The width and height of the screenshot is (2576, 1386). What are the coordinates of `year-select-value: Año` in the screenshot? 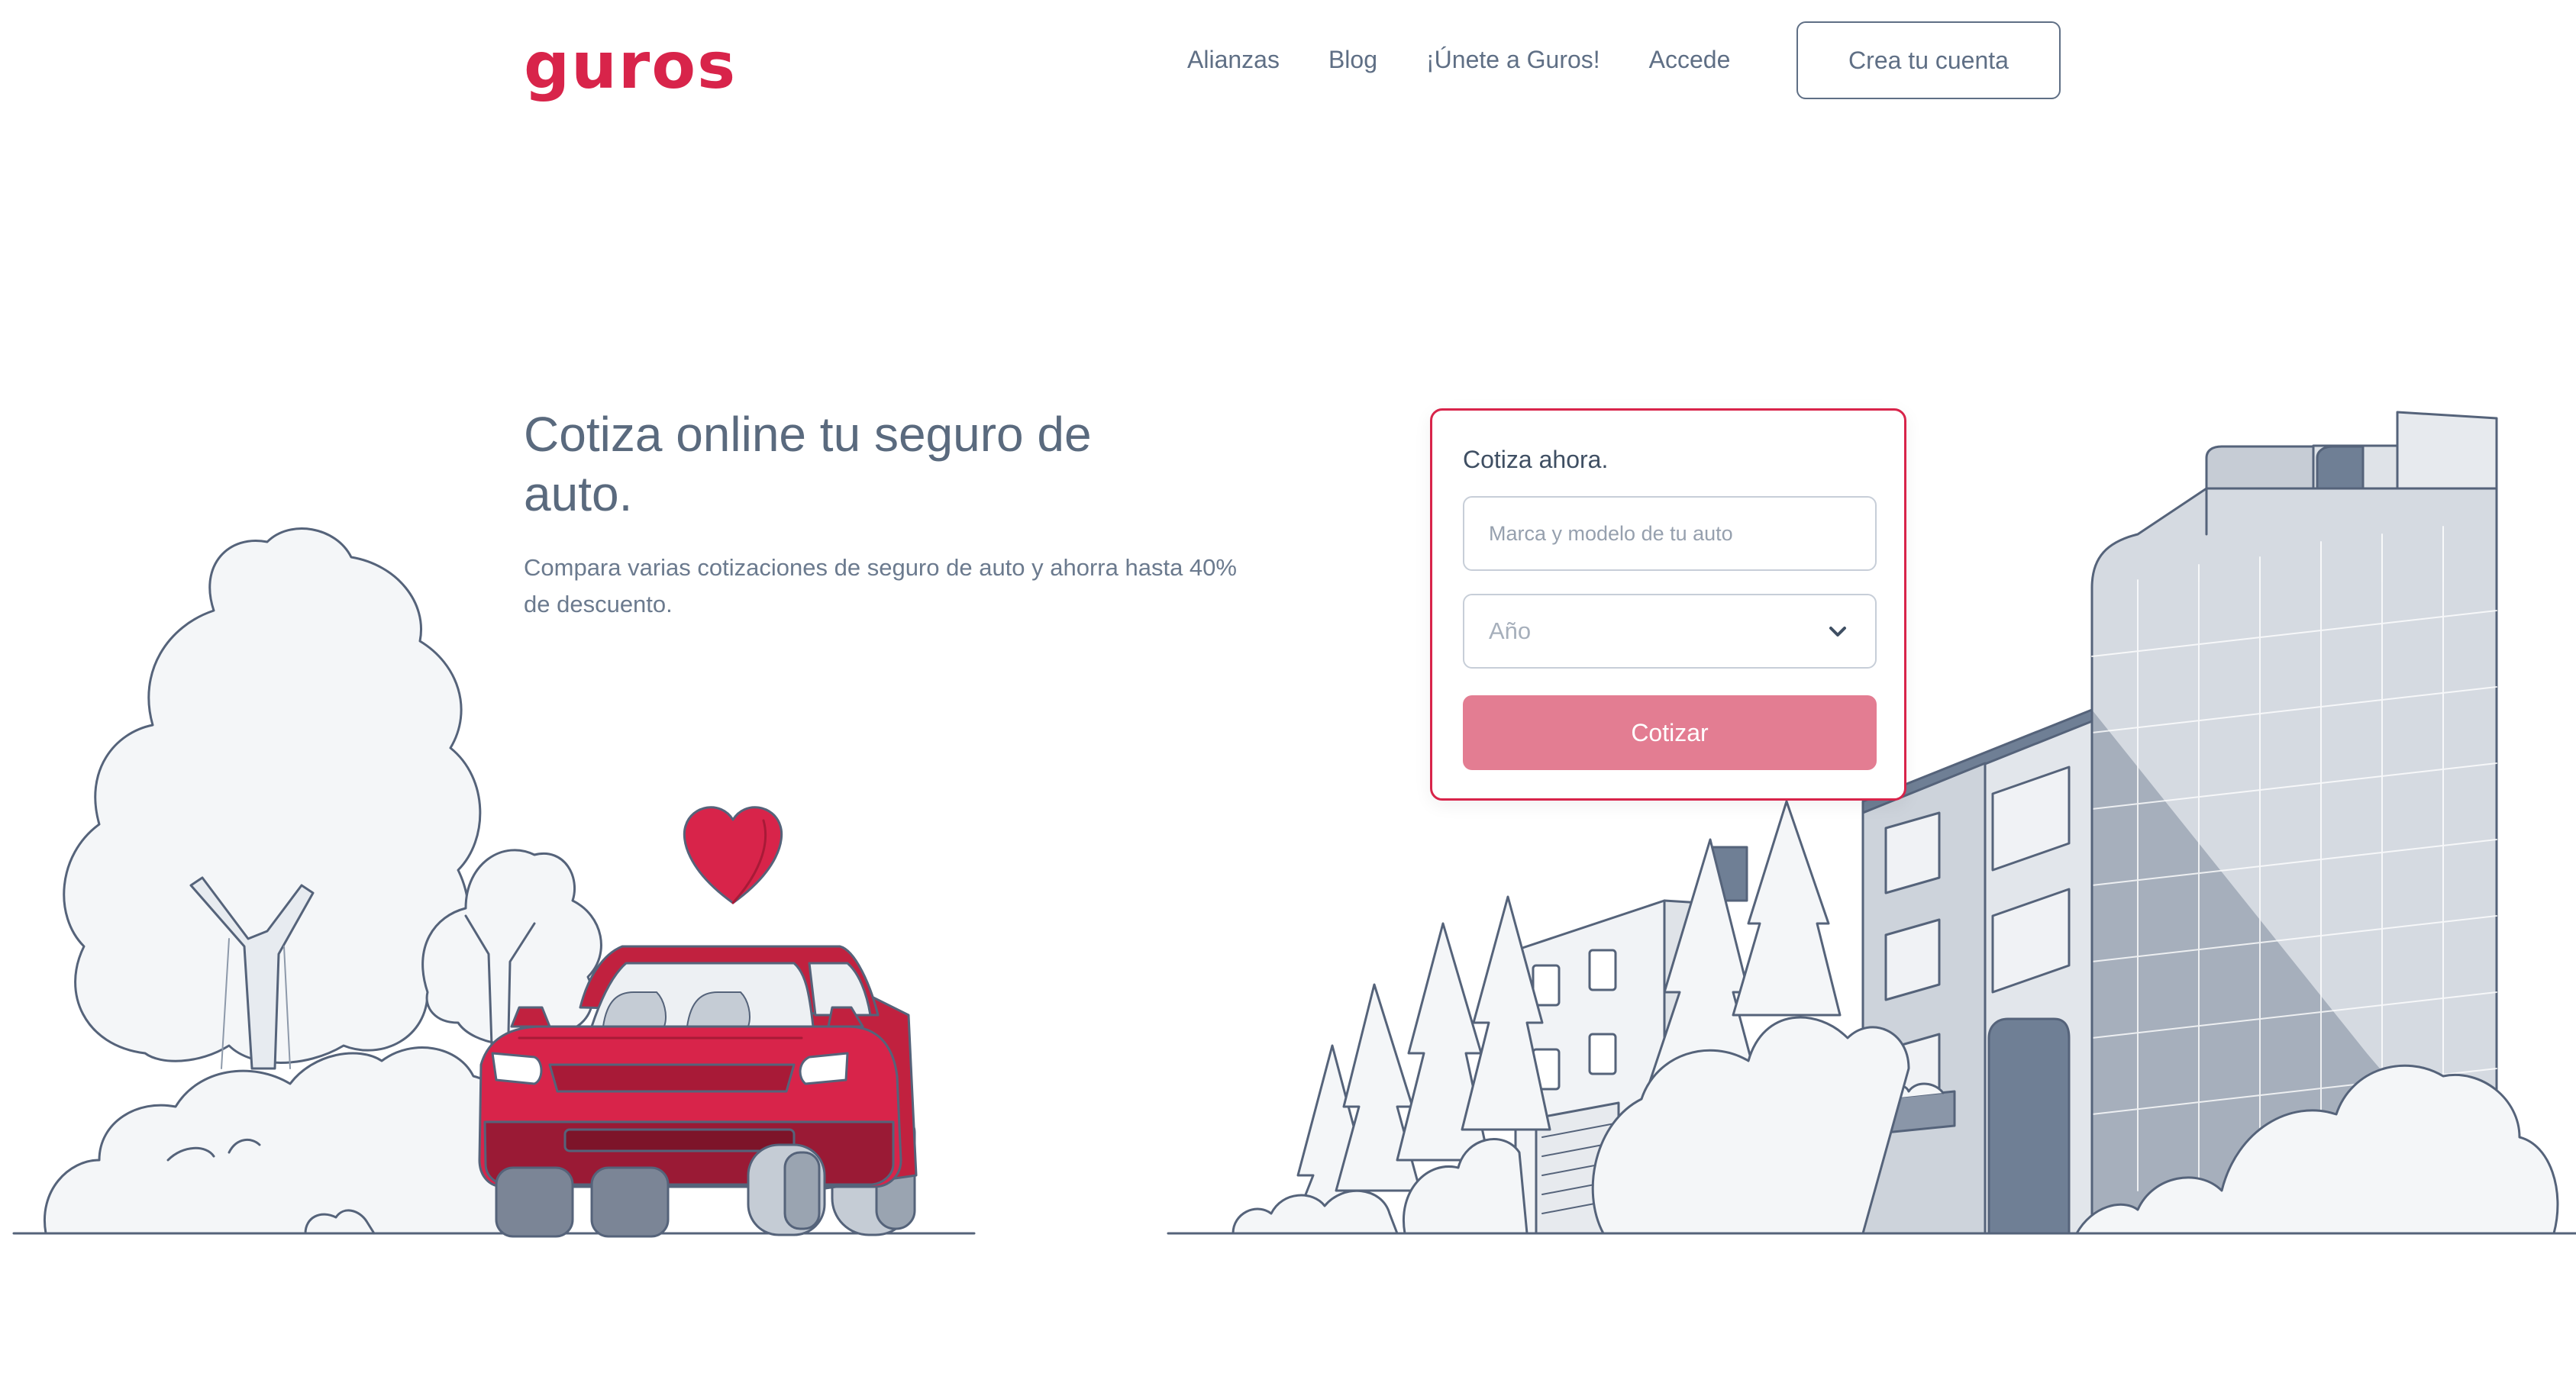 It's located at (1510, 630).